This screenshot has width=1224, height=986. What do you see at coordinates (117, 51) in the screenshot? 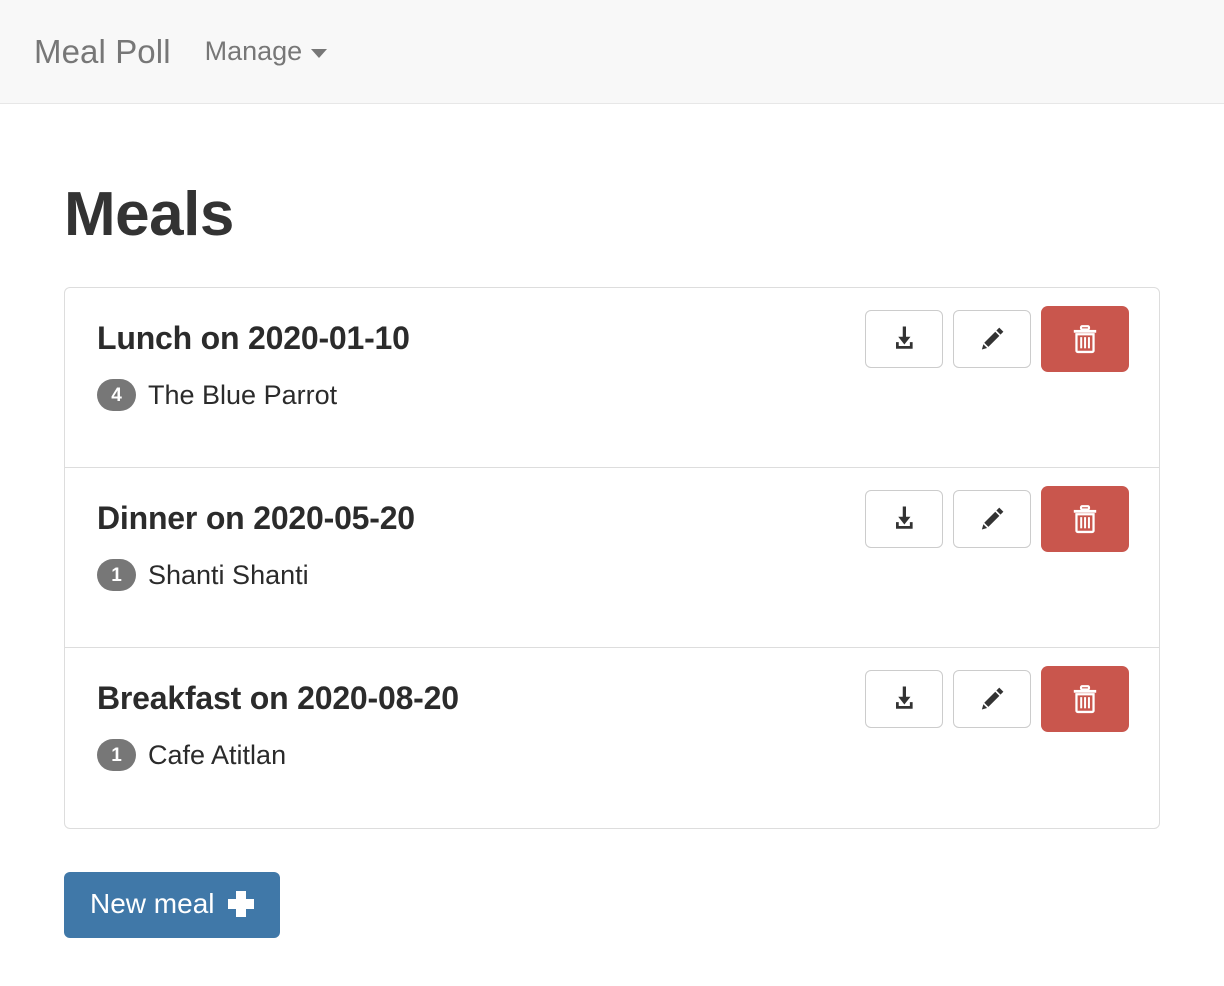
I see `navbar-brand: Meal Poll` at bounding box center [117, 51].